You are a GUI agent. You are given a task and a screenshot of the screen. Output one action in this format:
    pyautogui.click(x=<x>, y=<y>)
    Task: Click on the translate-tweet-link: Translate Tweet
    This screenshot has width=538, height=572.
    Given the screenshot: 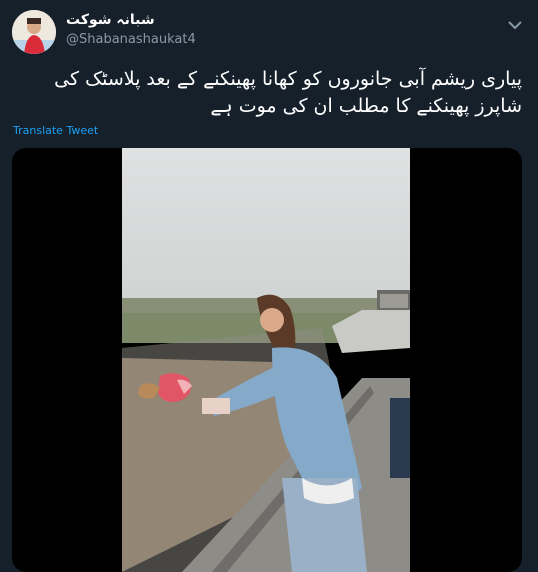 What is the action you would take?
    pyautogui.click(x=55, y=130)
    